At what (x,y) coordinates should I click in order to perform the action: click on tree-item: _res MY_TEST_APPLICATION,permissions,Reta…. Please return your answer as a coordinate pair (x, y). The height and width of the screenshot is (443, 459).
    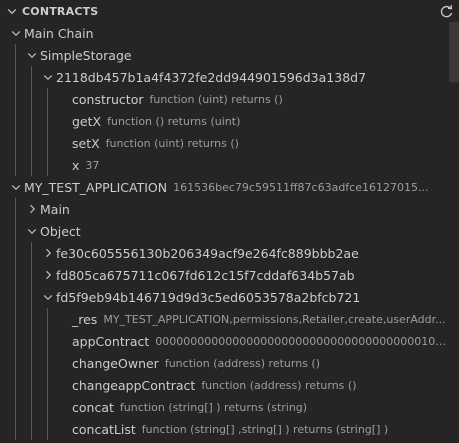
    Looking at the image, I should click on (229, 319).